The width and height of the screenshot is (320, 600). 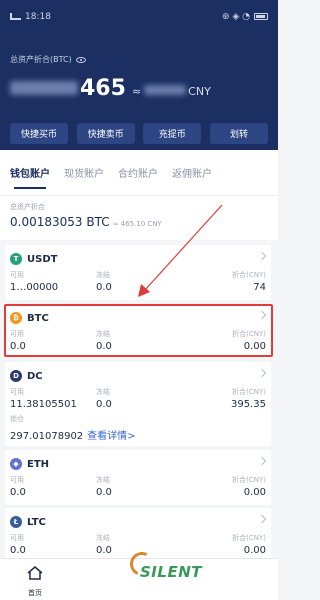 What do you see at coordinates (35, 593) in the screenshot?
I see `nav-home-label: 首页` at bounding box center [35, 593].